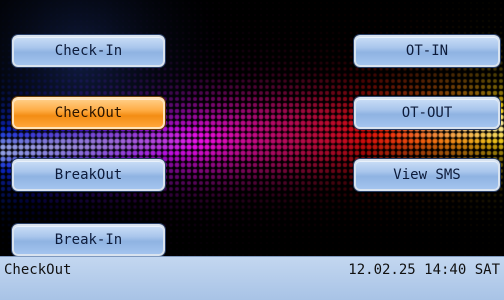 The width and height of the screenshot is (504, 300). What do you see at coordinates (424, 270) in the screenshot?
I see `status-datetime: 12.02.25 14:40 SAT` at bounding box center [424, 270].